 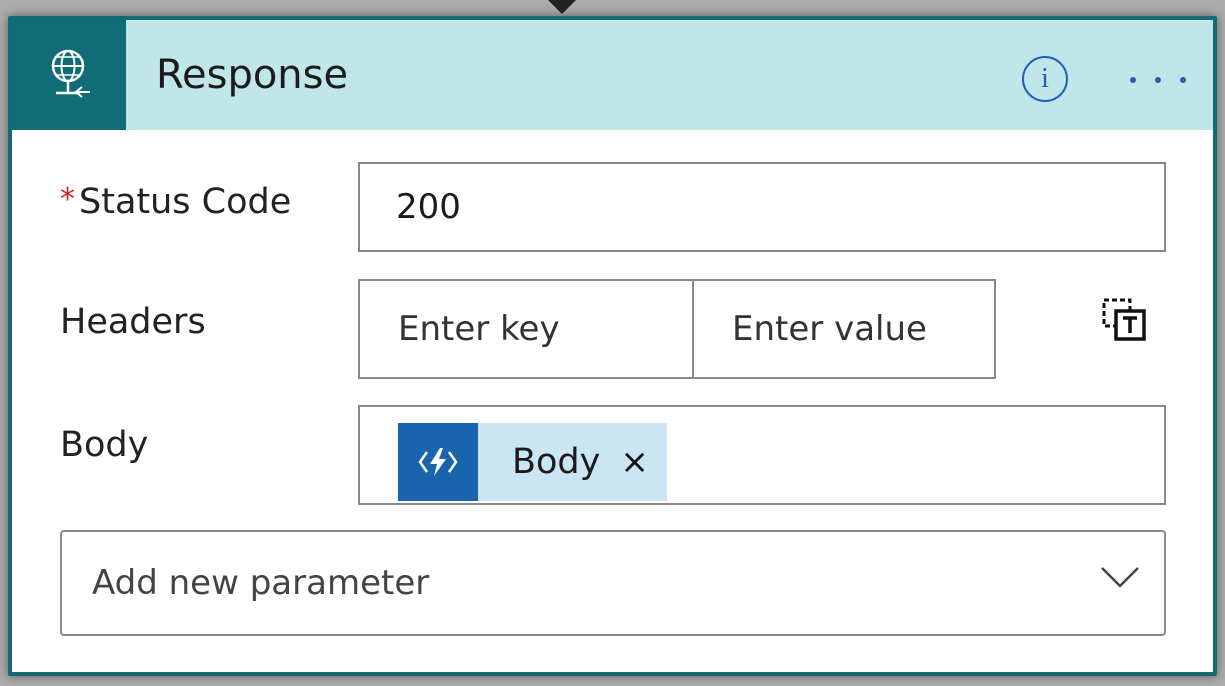 What do you see at coordinates (613, 583) in the screenshot?
I see `add-new-parameter-dropdown: Add new parameter` at bounding box center [613, 583].